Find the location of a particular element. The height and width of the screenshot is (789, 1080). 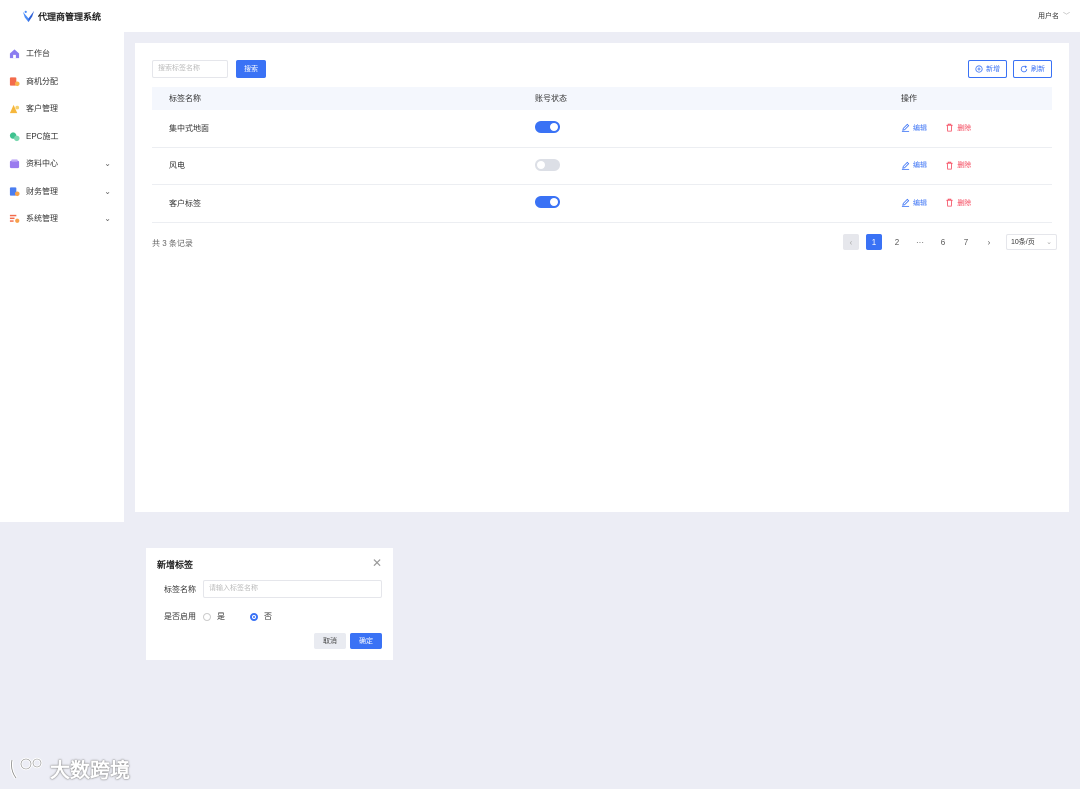

logo-icon is located at coordinates (28, 16).